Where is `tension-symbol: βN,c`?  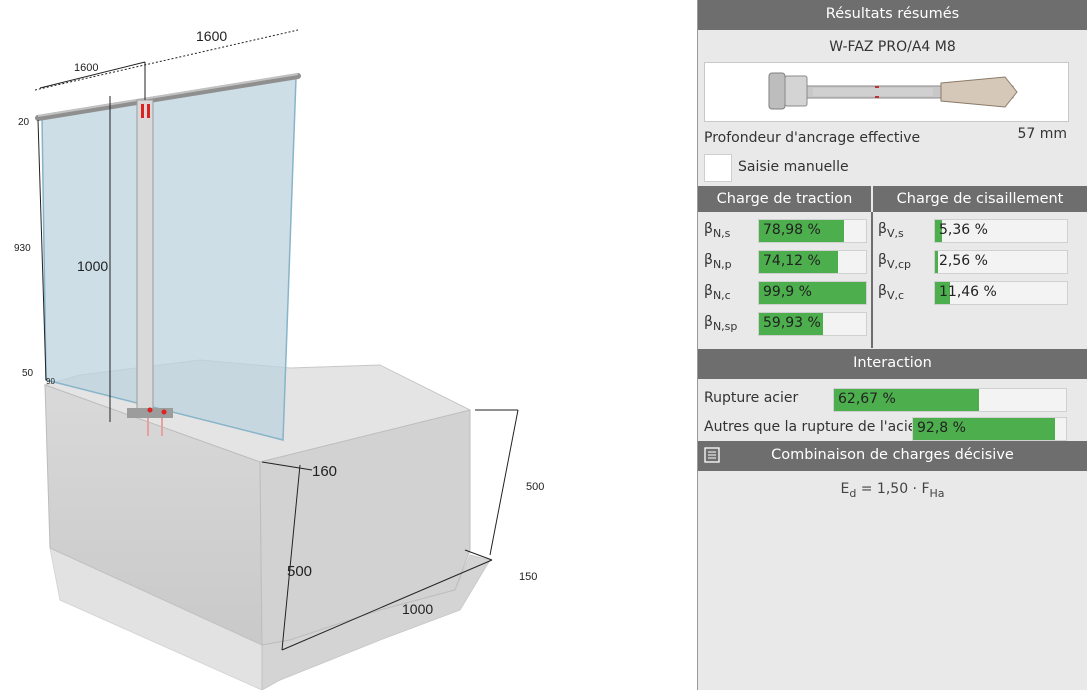
tension-symbol: βN,c is located at coordinates (717, 292).